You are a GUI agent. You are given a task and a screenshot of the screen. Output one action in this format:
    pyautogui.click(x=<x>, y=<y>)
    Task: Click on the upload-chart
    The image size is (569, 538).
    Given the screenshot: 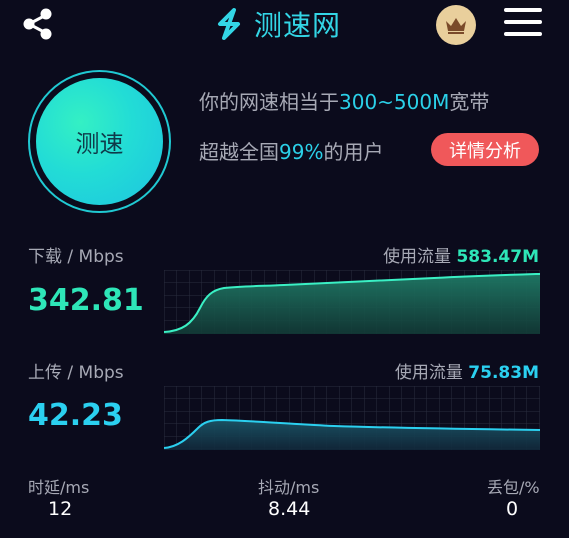 What is the action you would take?
    pyautogui.click(x=352, y=418)
    